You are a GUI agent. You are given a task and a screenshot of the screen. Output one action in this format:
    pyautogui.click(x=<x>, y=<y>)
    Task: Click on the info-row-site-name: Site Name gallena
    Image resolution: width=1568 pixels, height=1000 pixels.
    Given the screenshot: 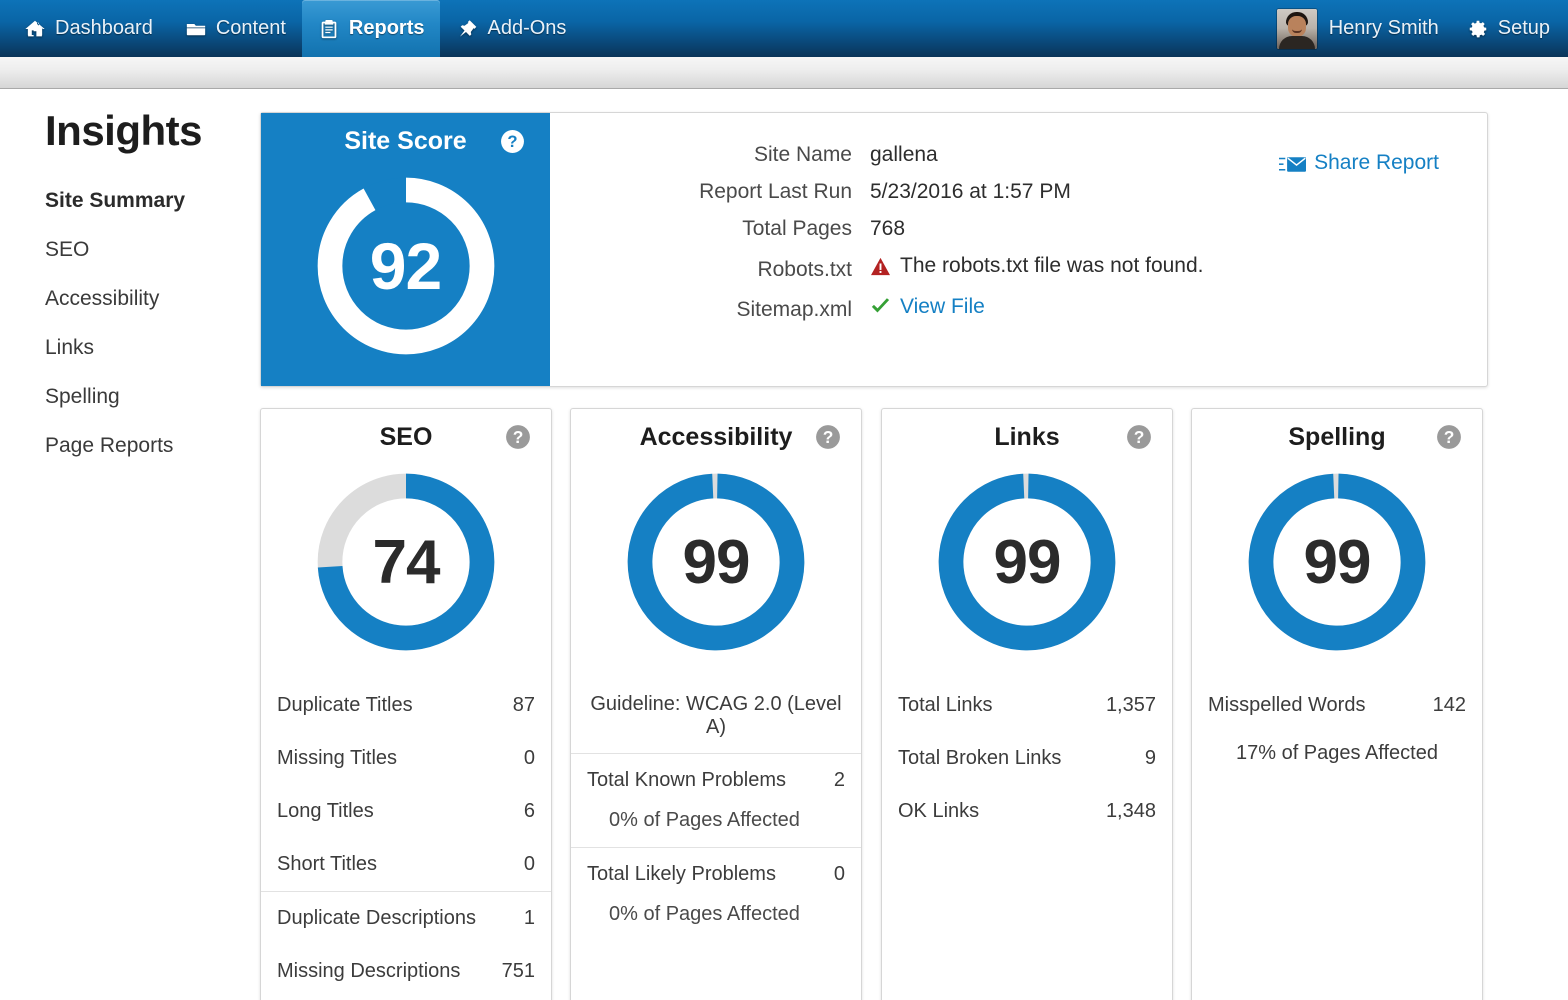 What is the action you would take?
    pyautogui.click(x=902, y=155)
    